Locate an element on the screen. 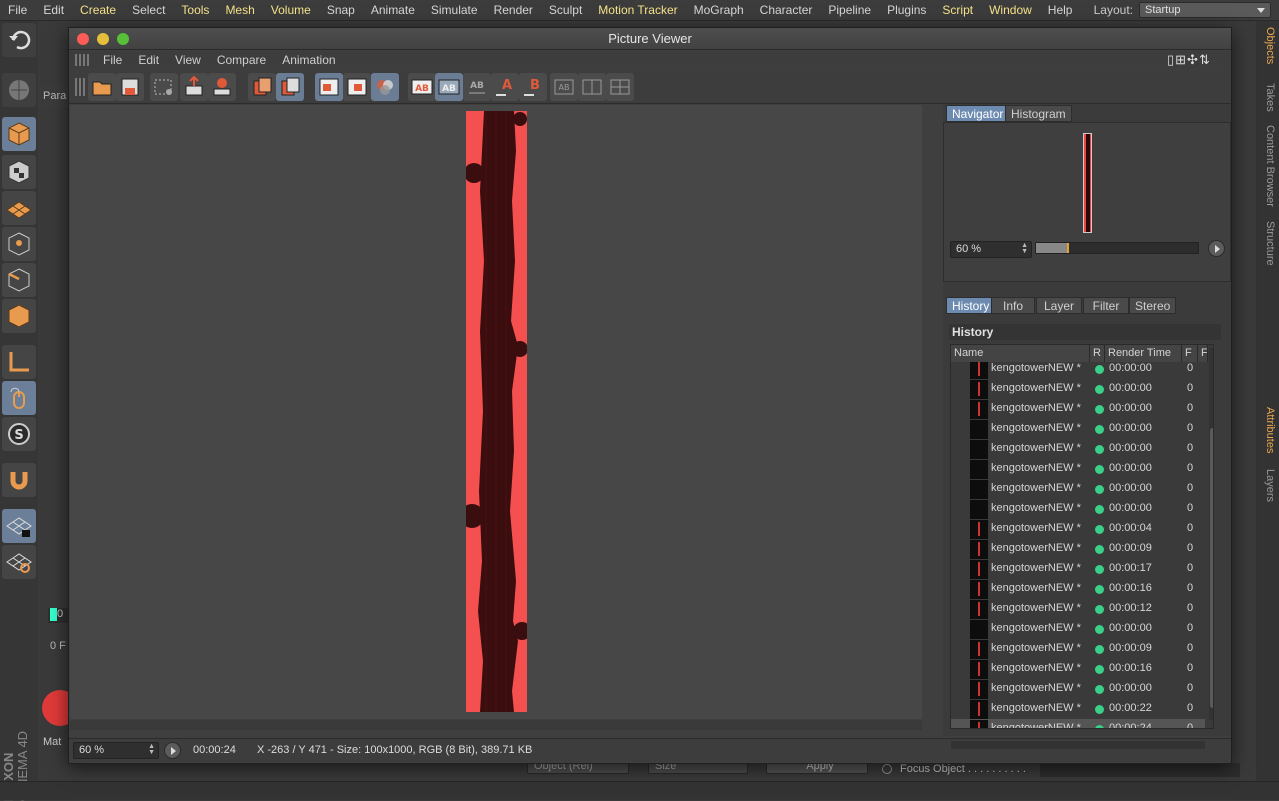 The image size is (1279, 801). menu-pipeline: Pipeline is located at coordinates (849, 10).